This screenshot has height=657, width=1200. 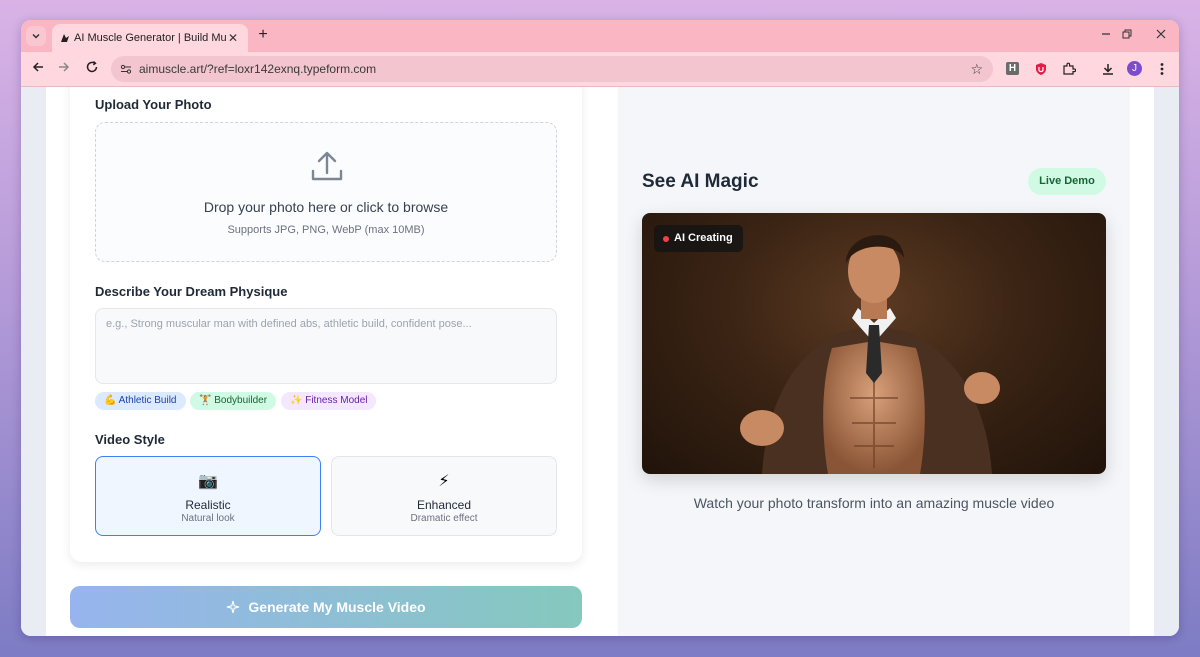 What do you see at coordinates (870, 354) in the screenshot?
I see `muscle-man-illustration` at bounding box center [870, 354].